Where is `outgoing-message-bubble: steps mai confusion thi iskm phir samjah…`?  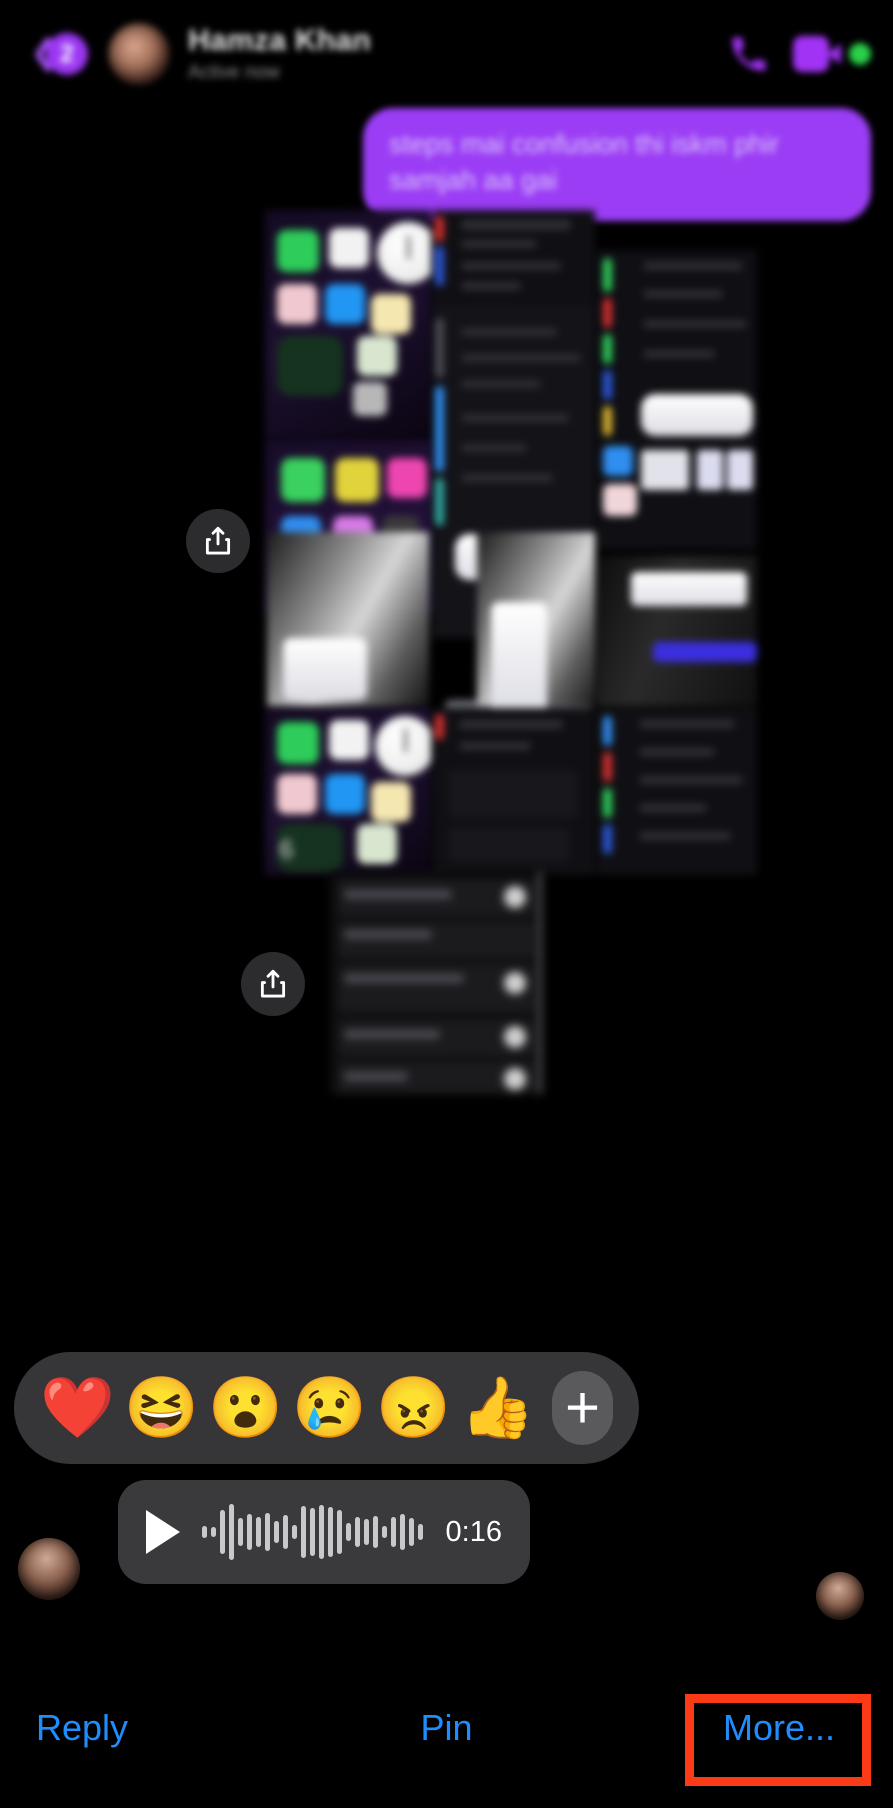 outgoing-message-bubble: steps mai confusion thi iskm phir samjah… is located at coordinates (617, 164).